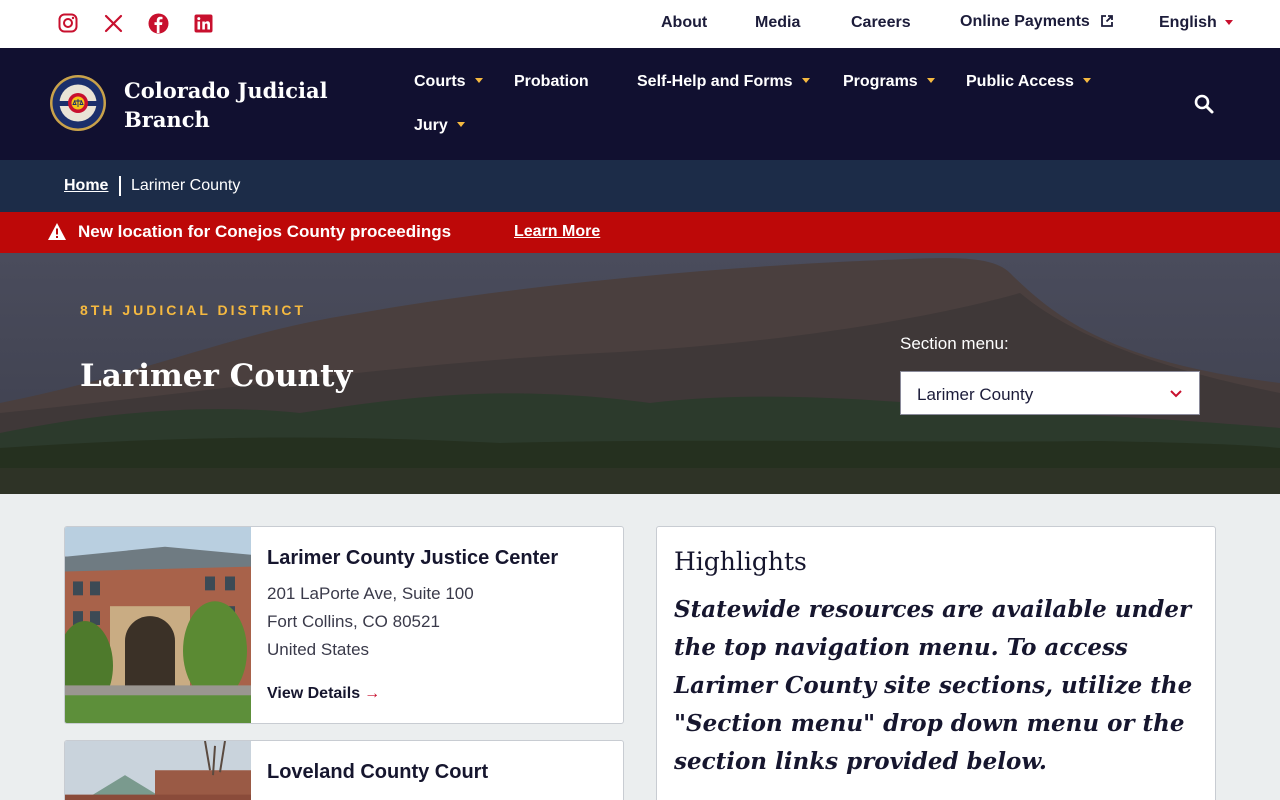  Describe the element at coordinates (78, 103) in the screenshot. I see `colorado-courts-seal-logo` at that location.